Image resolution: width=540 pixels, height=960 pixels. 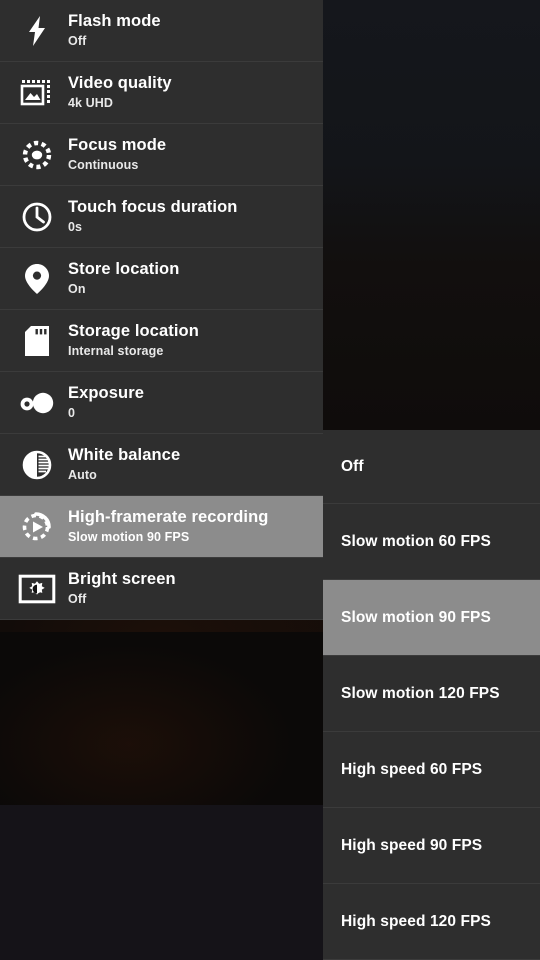 I want to click on option-label: Slow motion 90 FPS, so click(x=416, y=617).